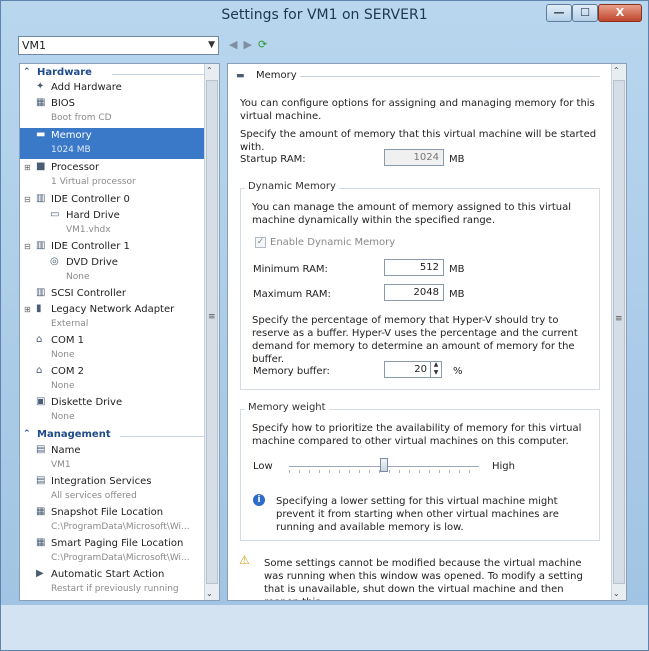 The width and height of the screenshot is (649, 651). What do you see at coordinates (112, 270) in the screenshot?
I see `sidebar-item-dvd-drive: ◎ DVD Drive None` at bounding box center [112, 270].